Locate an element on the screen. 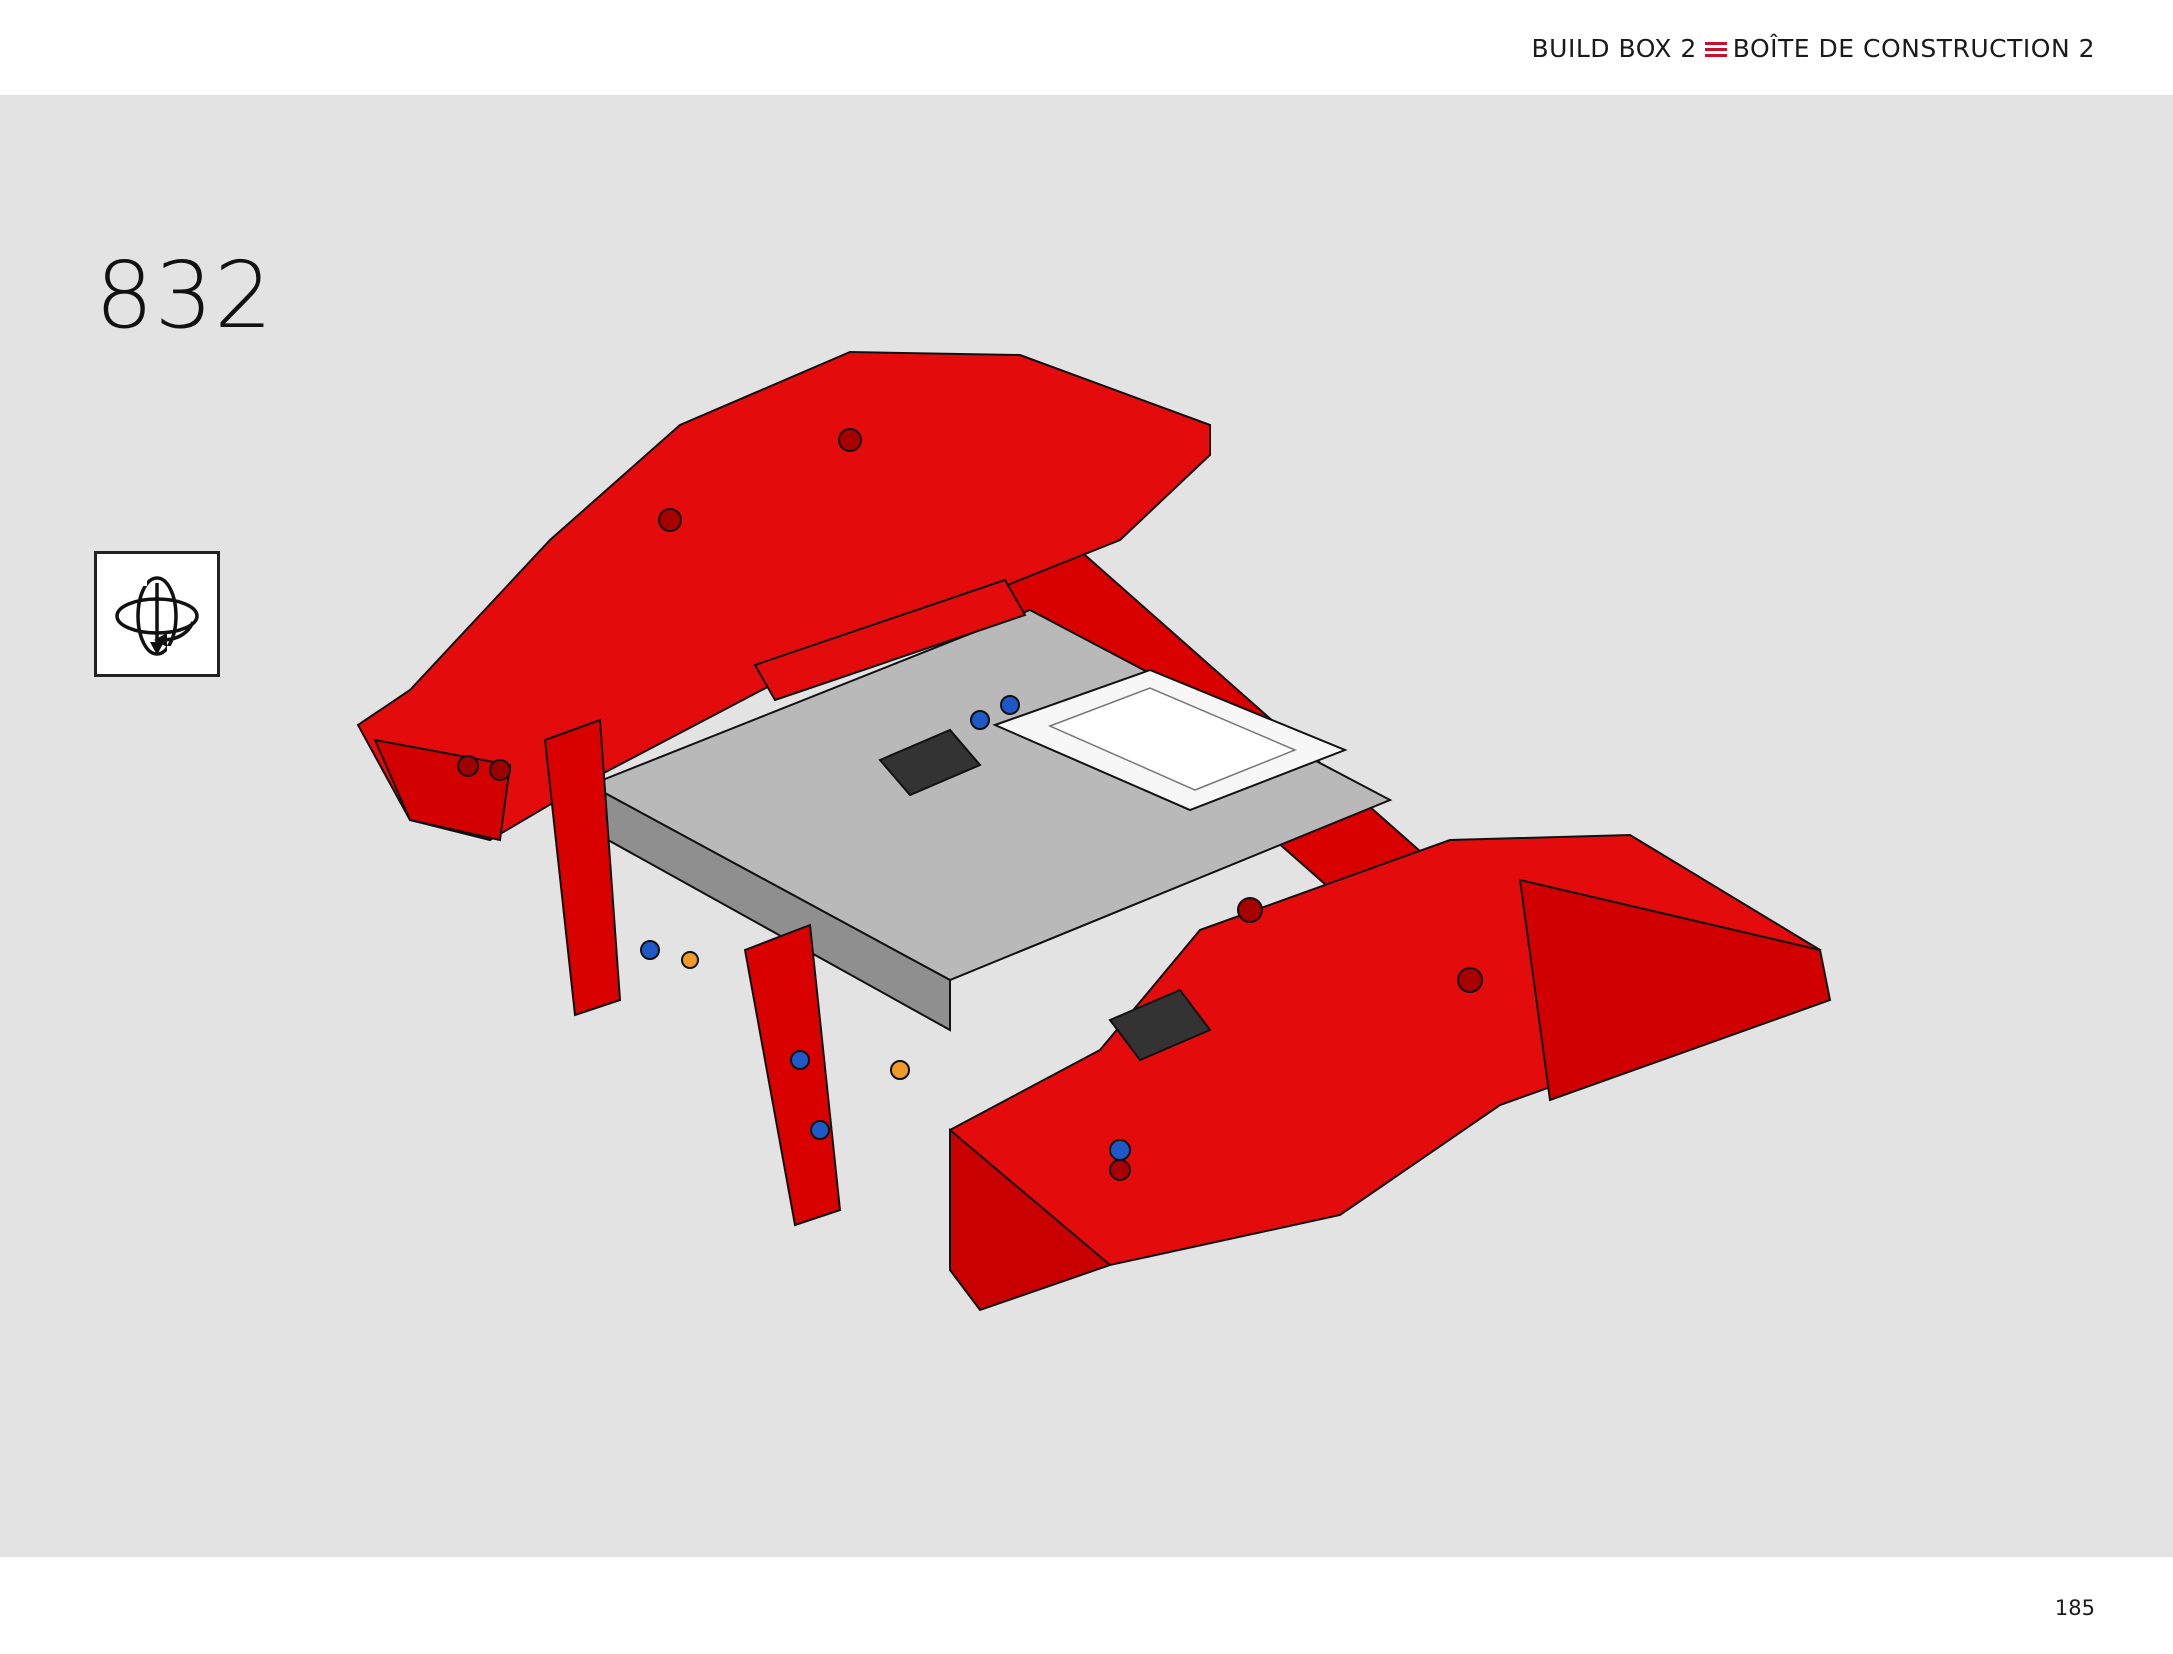 This screenshot has width=2173, height=1654. page-footer is located at coordinates (1086, 1605).